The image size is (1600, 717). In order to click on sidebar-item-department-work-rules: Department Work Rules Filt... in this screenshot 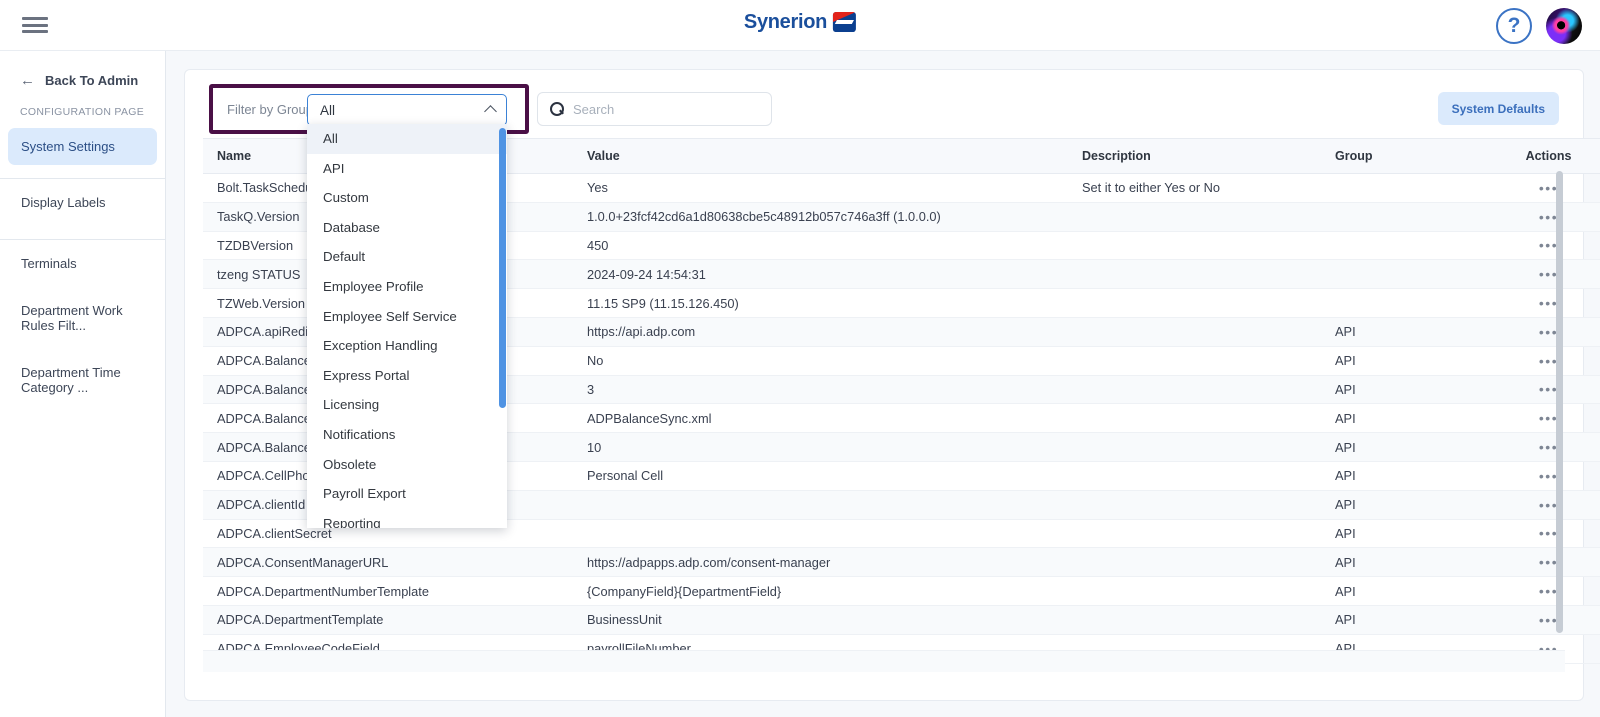, I will do `click(82, 318)`.